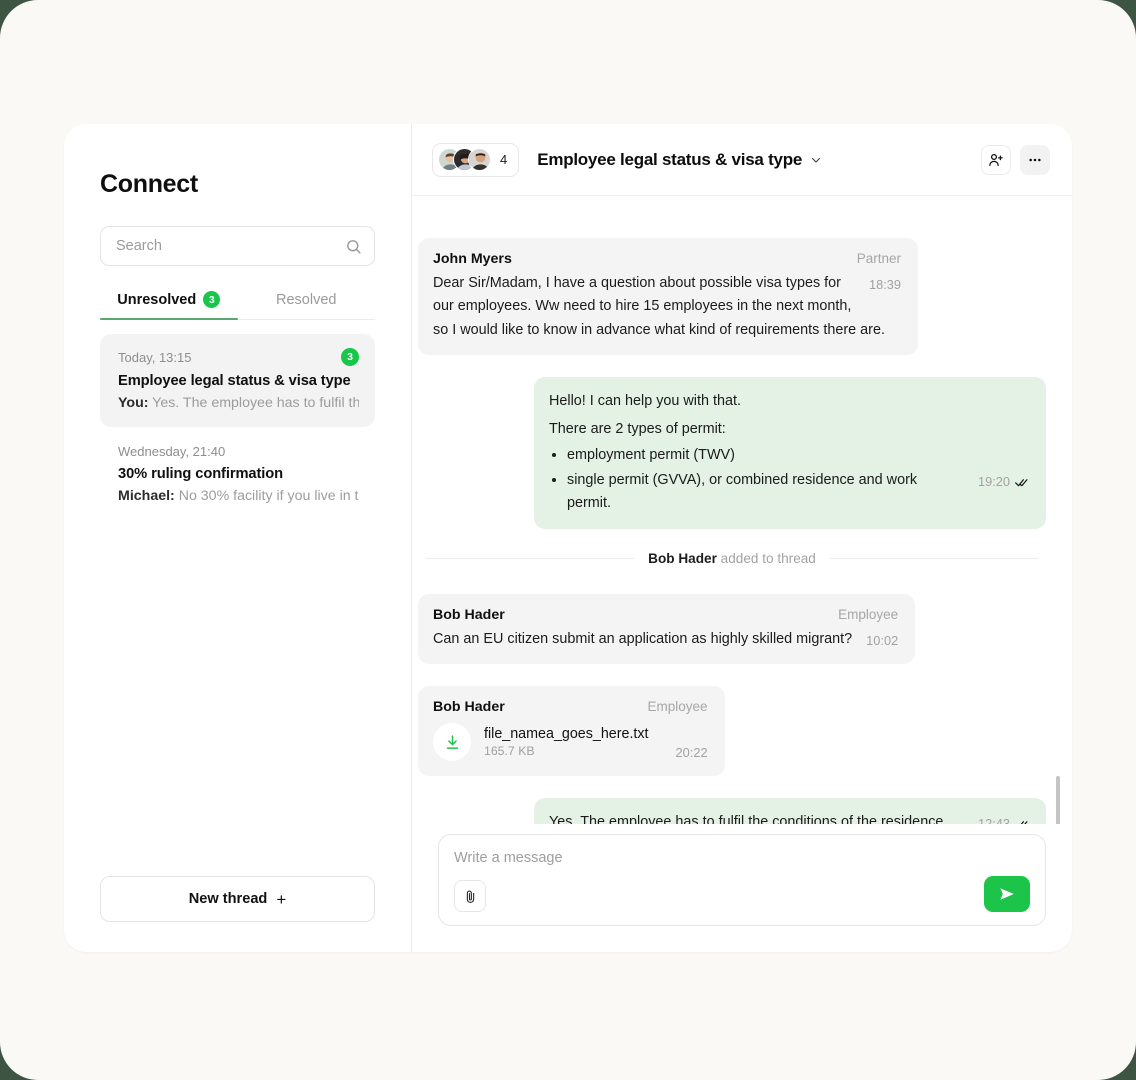 Image resolution: width=1136 pixels, height=1080 pixels. I want to click on thread-meta-row: Today, 13:15 3, so click(238, 357).